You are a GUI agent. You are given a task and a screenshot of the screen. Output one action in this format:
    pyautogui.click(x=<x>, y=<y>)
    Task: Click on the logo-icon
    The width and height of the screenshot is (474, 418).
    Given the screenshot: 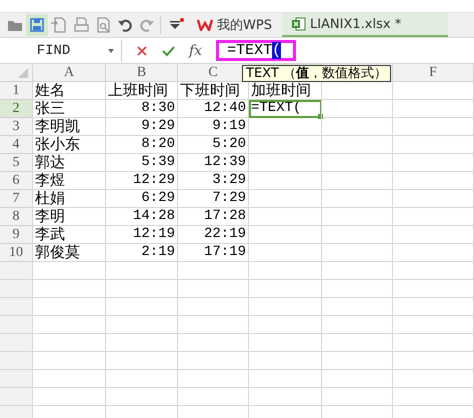 What is the action you would take?
    pyautogui.click(x=205, y=25)
    